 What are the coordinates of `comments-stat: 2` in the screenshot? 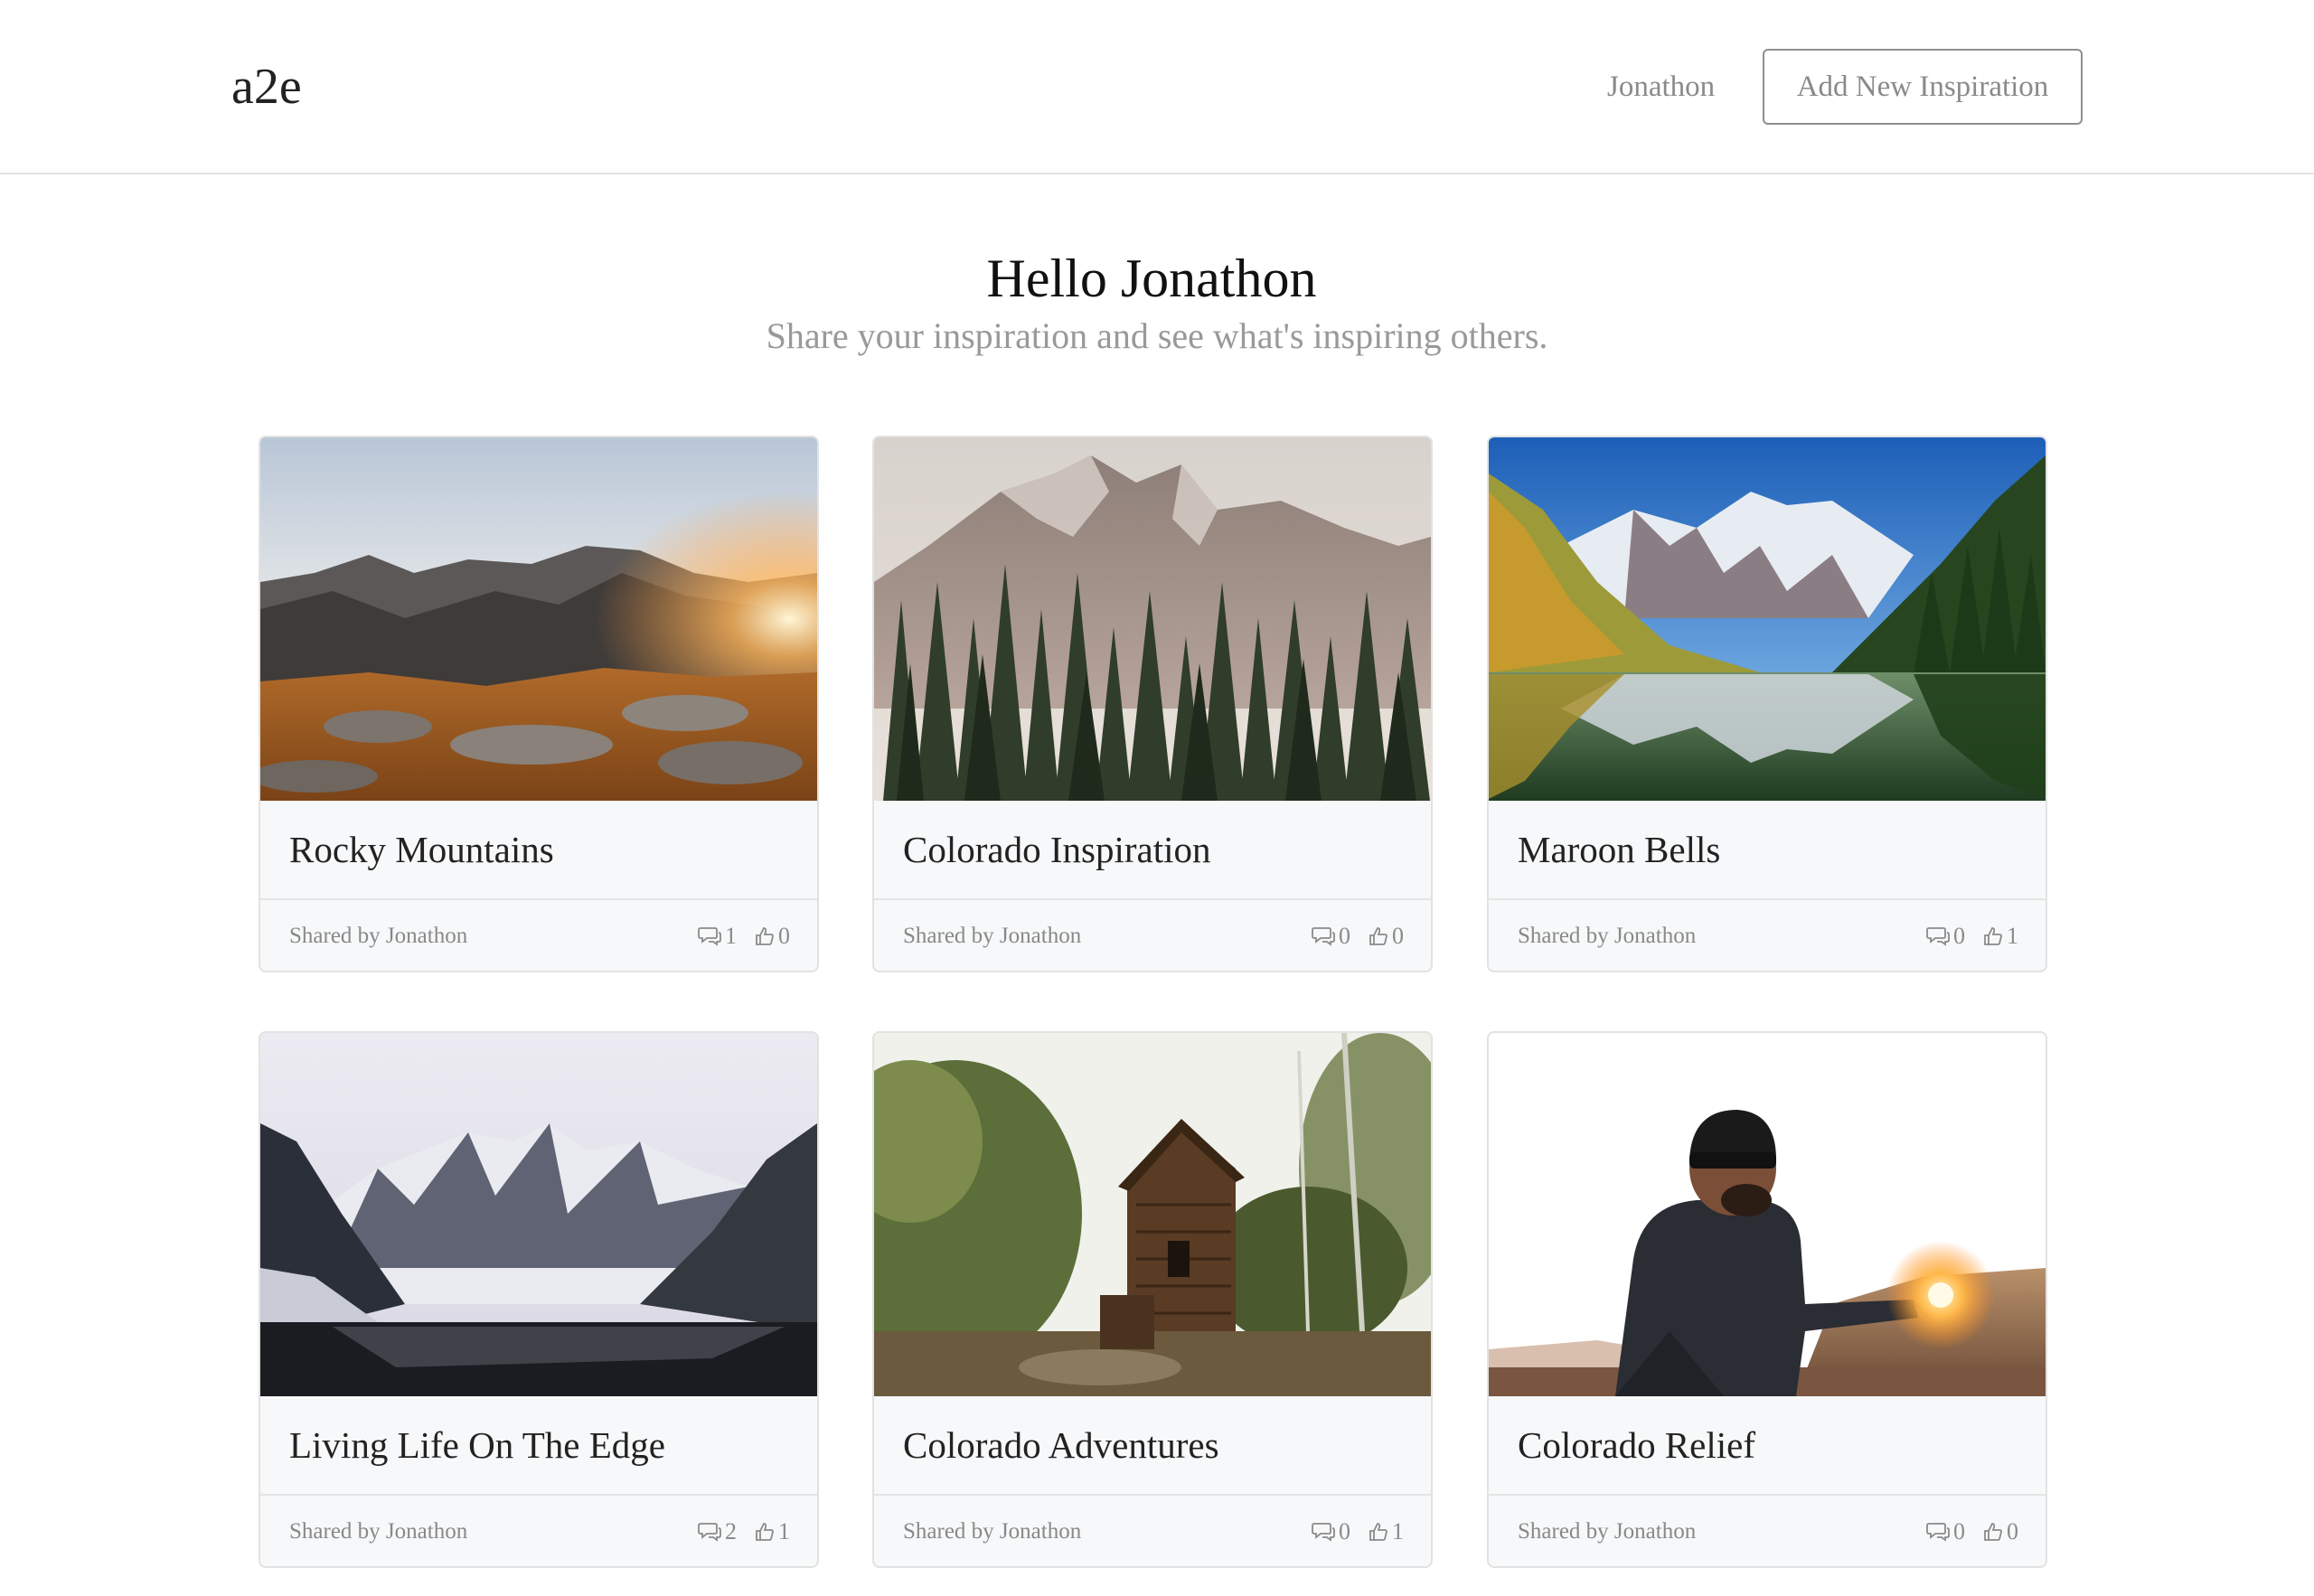 It's located at (718, 1531).